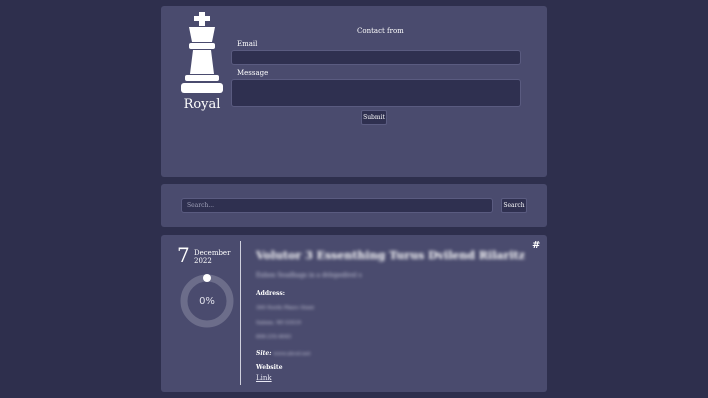 The height and width of the screenshot is (398, 708). I want to click on event-month-year: December 2022, so click(212, 257).